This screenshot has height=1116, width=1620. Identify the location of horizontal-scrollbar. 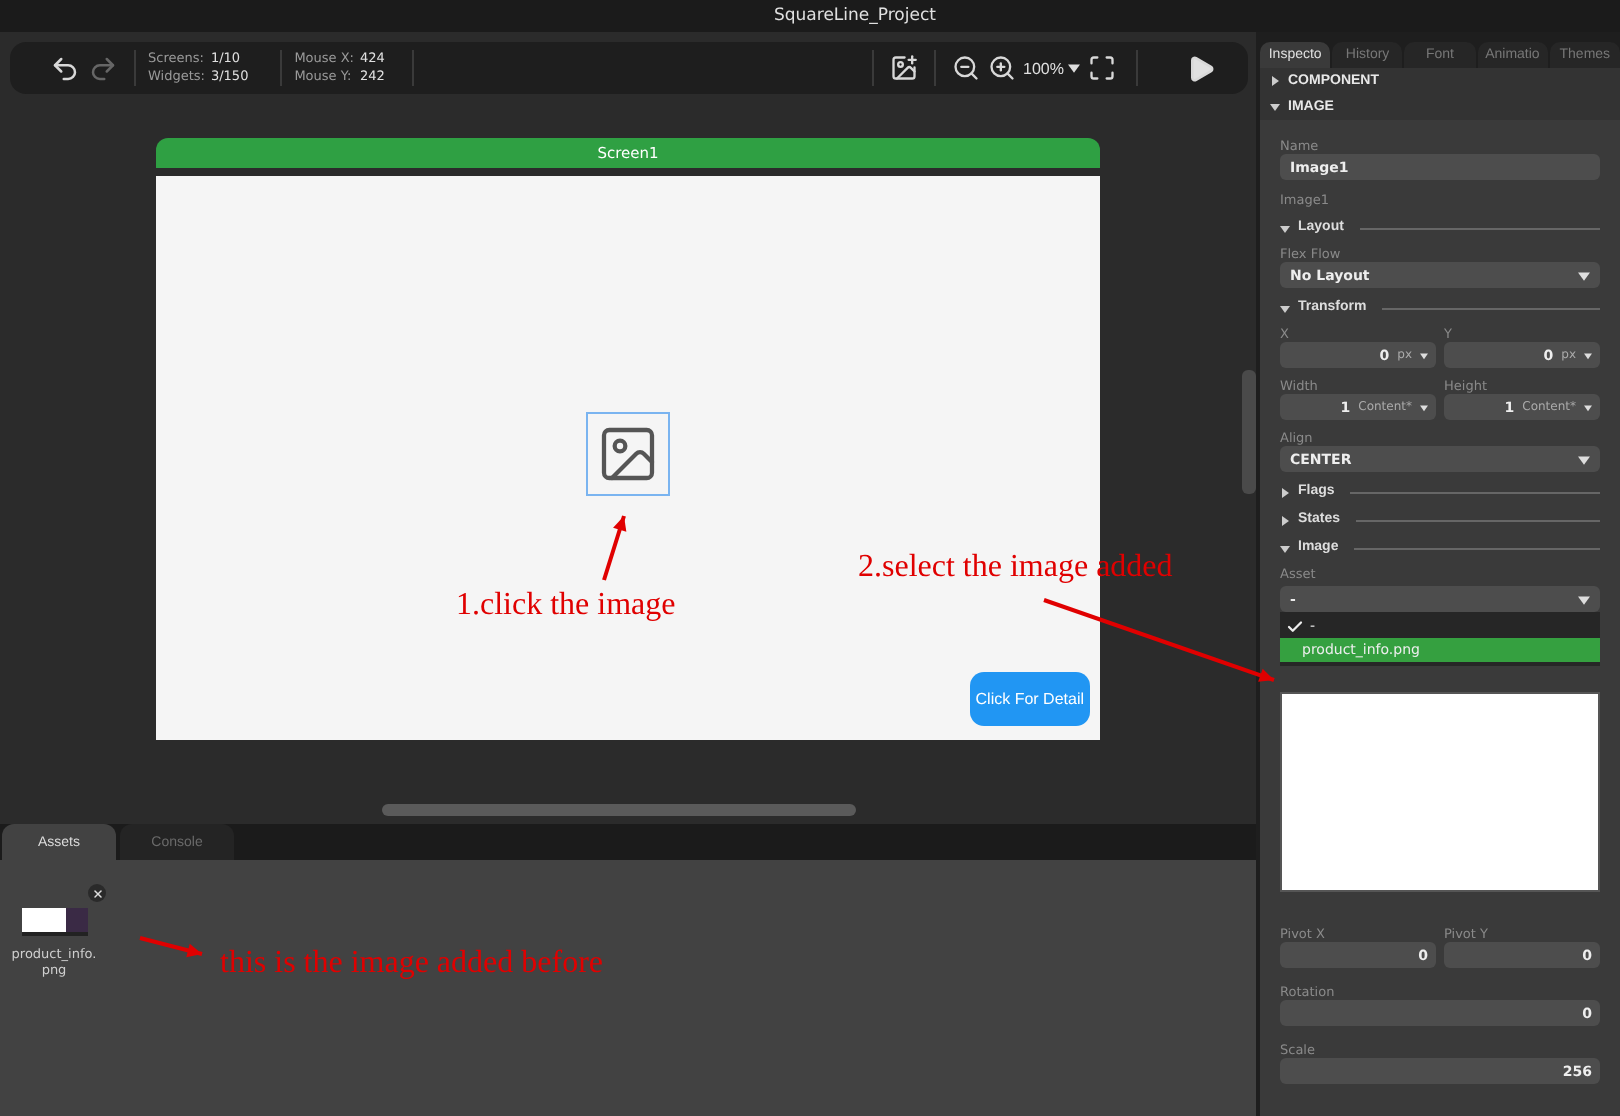
(619, 810).